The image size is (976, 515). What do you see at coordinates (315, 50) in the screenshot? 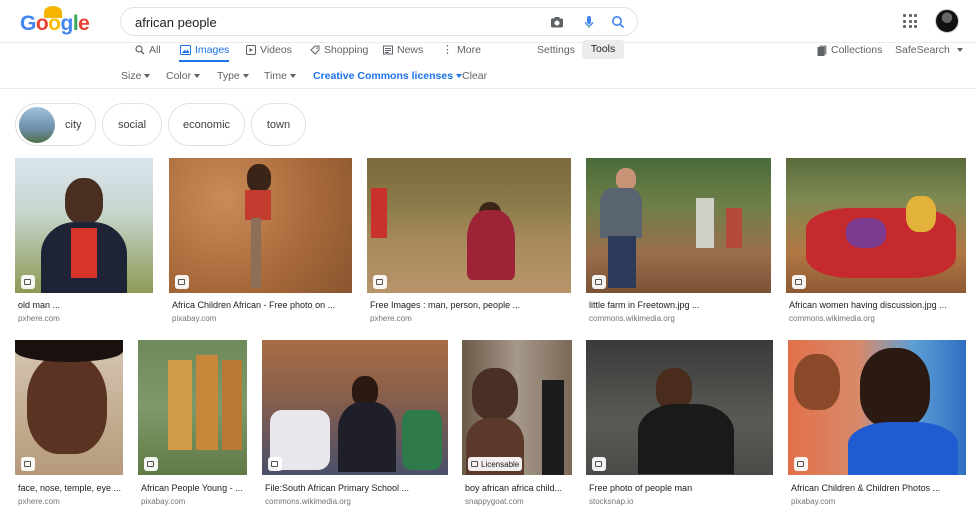
I see `tag-icon` at bounding box center [315, 50].